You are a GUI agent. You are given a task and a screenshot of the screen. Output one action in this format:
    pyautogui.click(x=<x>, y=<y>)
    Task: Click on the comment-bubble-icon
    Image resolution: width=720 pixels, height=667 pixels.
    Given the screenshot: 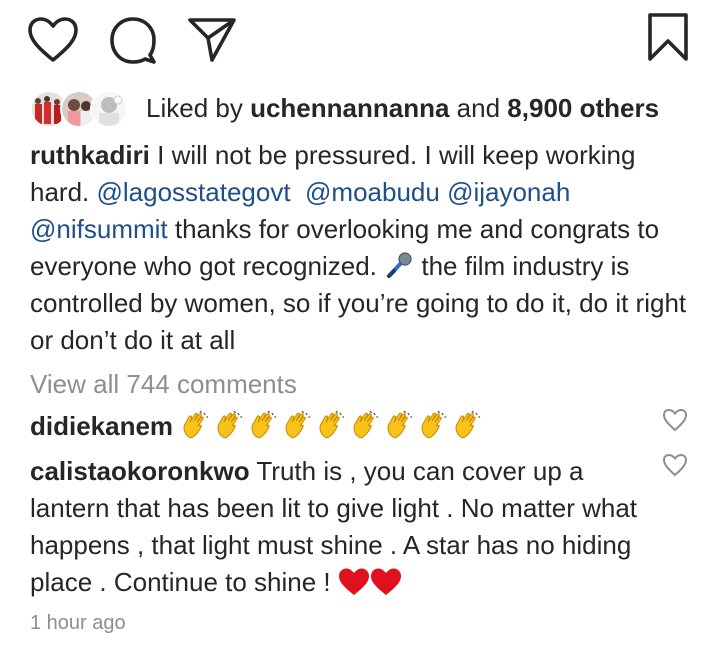 What is the action you would take?
    pyautogui.click(x=133, y=40)
    